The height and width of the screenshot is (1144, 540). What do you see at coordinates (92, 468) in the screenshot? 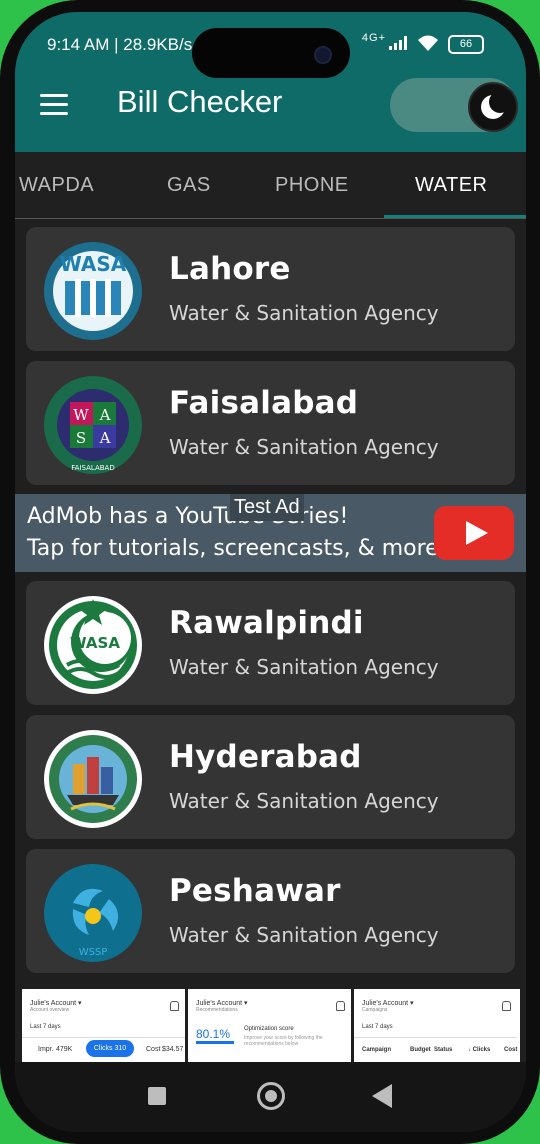
I see `svg-text: FAISALABAD` at bounding box center [92, 468].